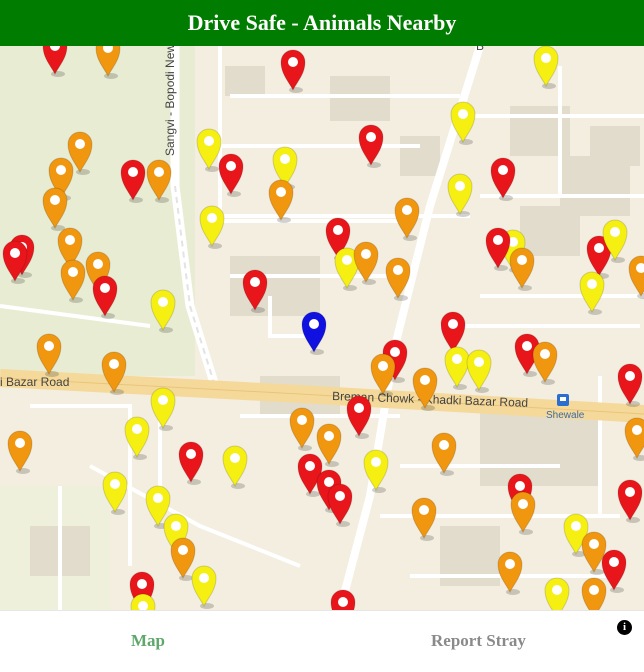 Image resolution: width=644 pixels, height=672 pixels. Describe the element at coordinates (480, 49) in the screenshot. I see `road-label-north: B` at that location.